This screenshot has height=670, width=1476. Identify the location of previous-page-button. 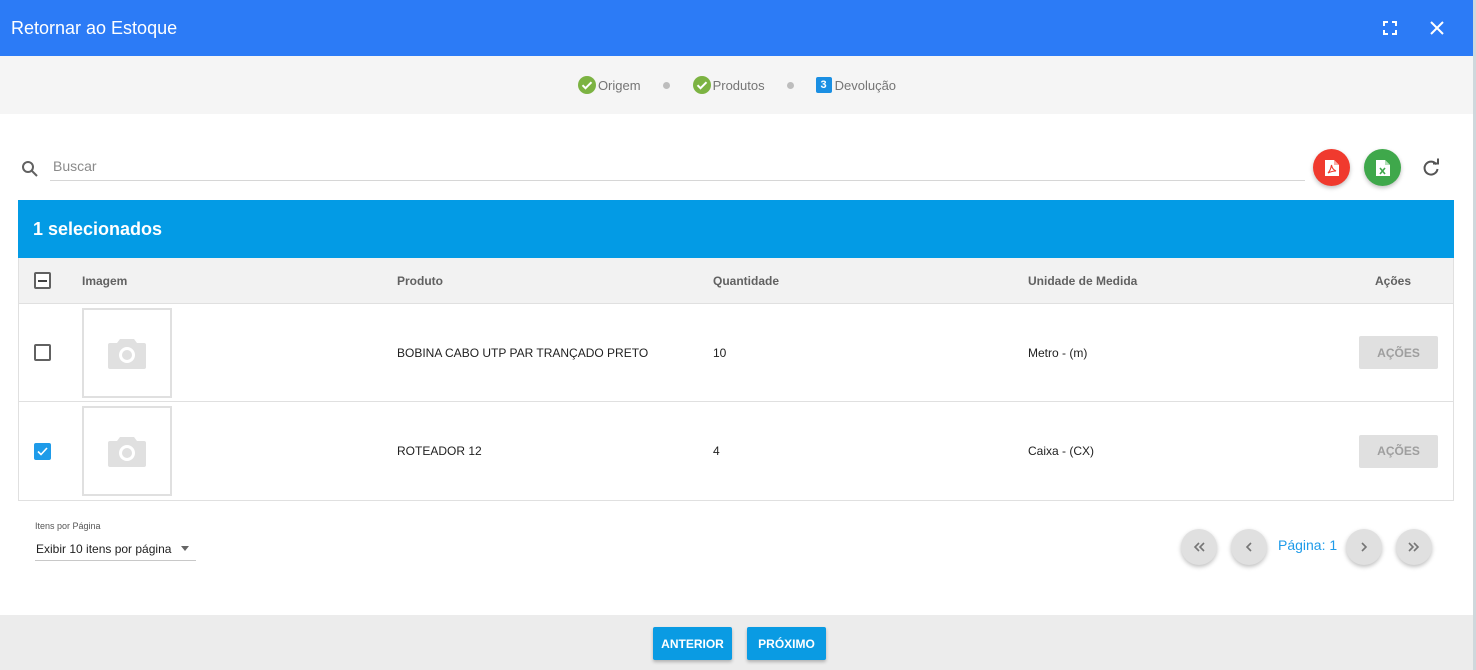
(1249, 547).